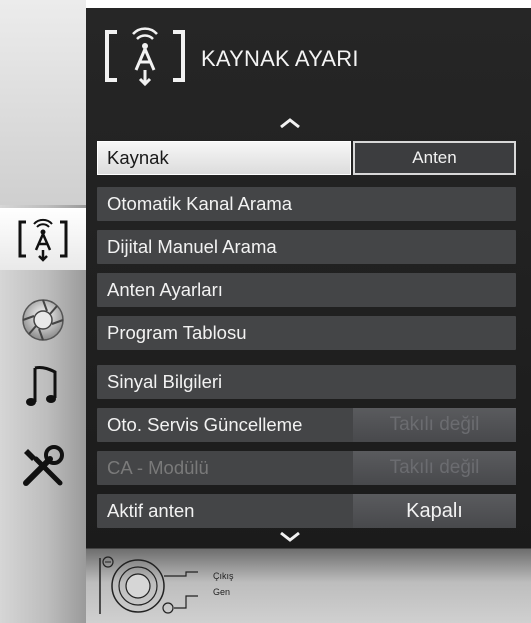  I want to click on tools-settings-icon, so click(43, 466).